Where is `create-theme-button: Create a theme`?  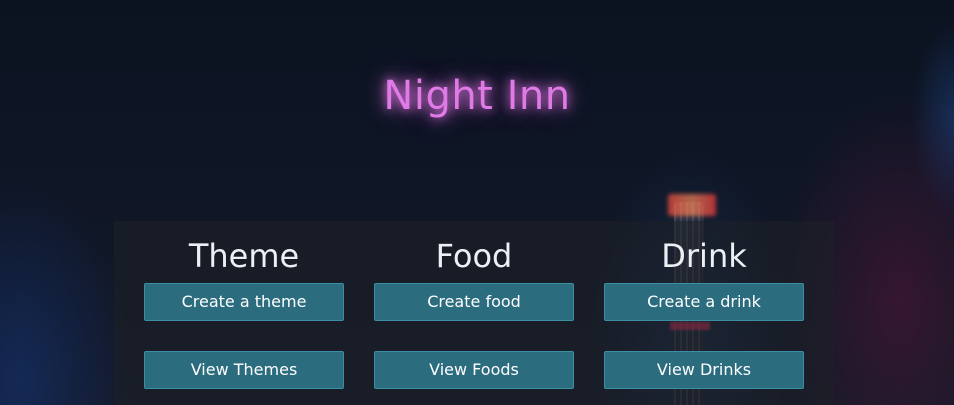 create-theme-button: Create a theme is located at coordinates (244, 302).